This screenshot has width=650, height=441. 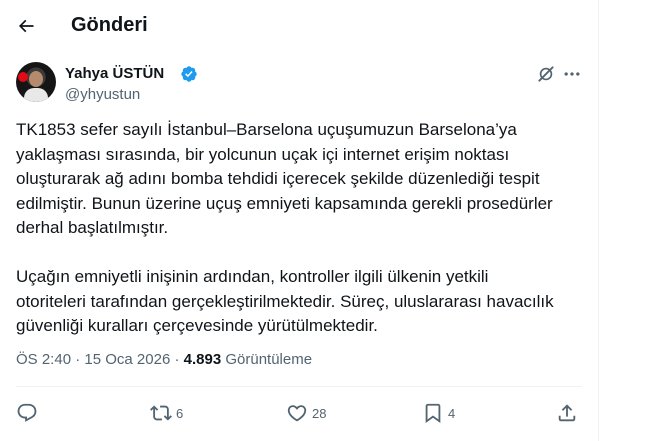 I want to click on like-button: 28, so click(x=306, y=413).